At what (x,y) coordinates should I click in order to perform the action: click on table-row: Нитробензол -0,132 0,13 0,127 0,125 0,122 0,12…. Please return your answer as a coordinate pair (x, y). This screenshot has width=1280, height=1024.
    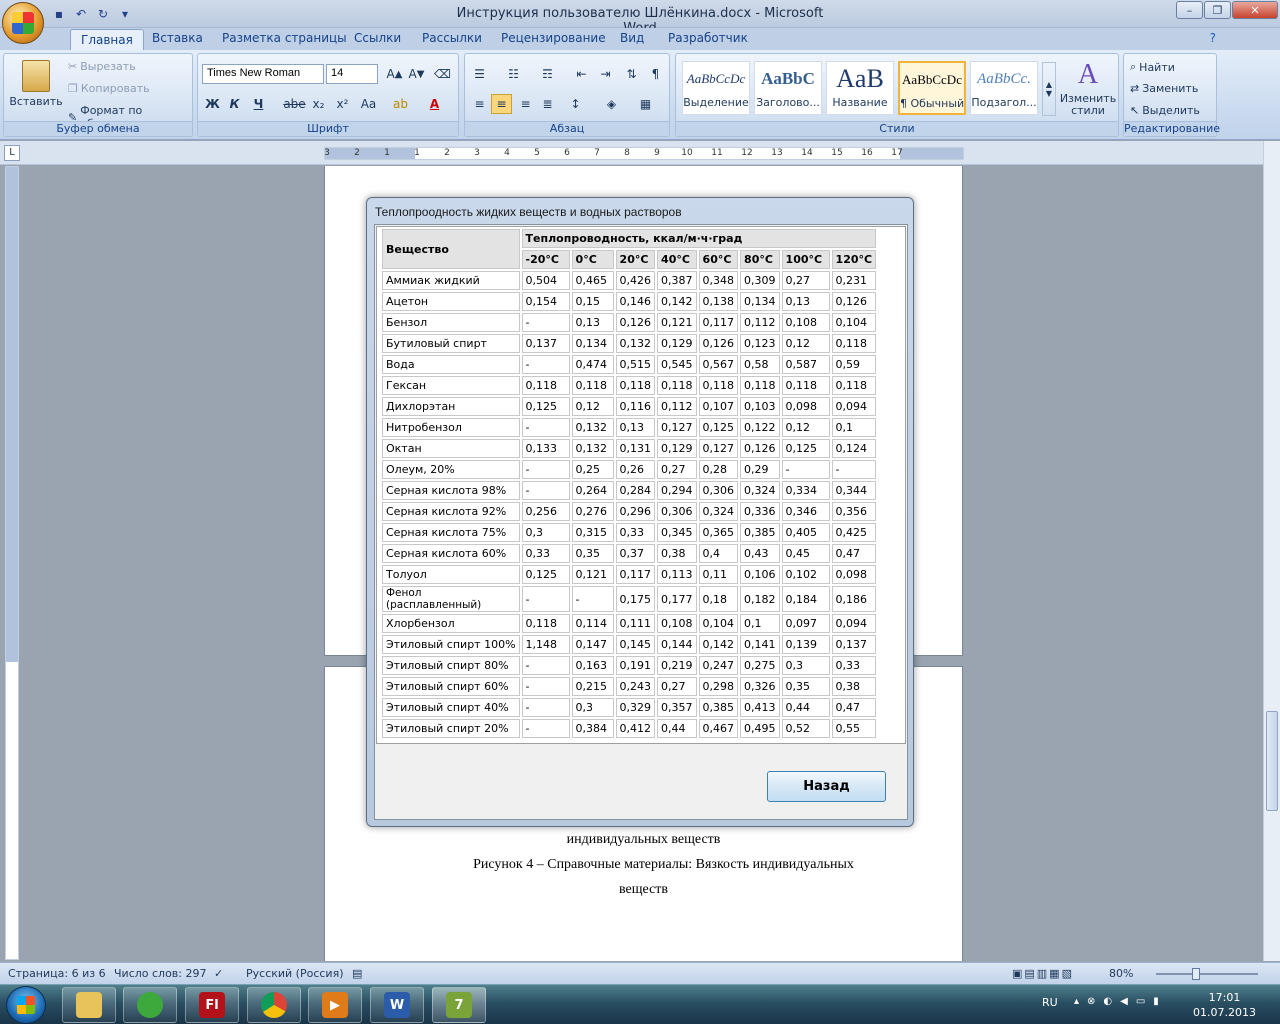
    Looking at the image, I should click on (629, 427).